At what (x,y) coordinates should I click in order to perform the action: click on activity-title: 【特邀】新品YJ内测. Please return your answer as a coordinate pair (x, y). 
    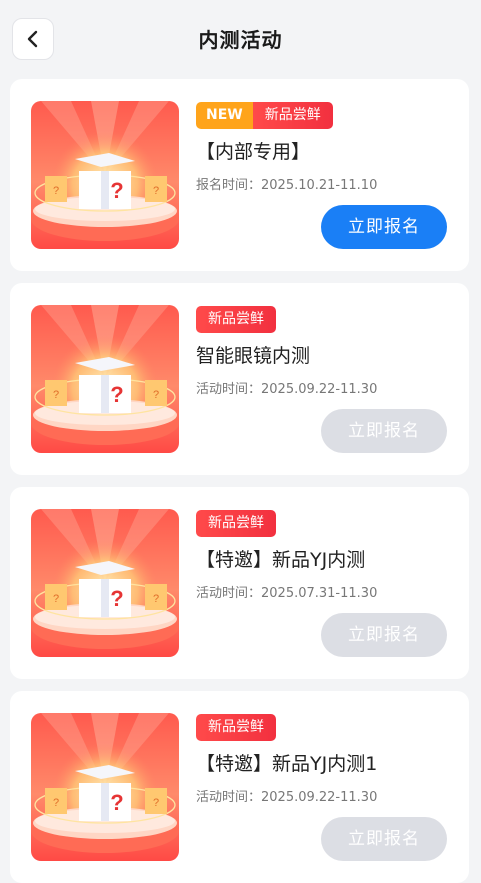
    Looking at the image, I should click on (281, 560).